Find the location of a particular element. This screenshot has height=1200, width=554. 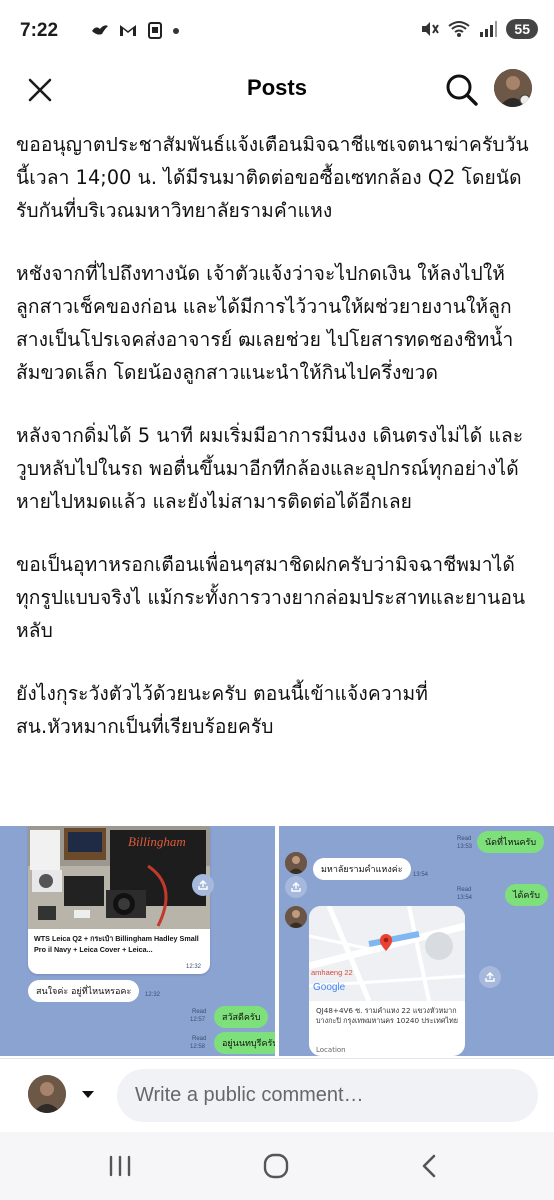

notification-icons is located at coordinates (135, 30).